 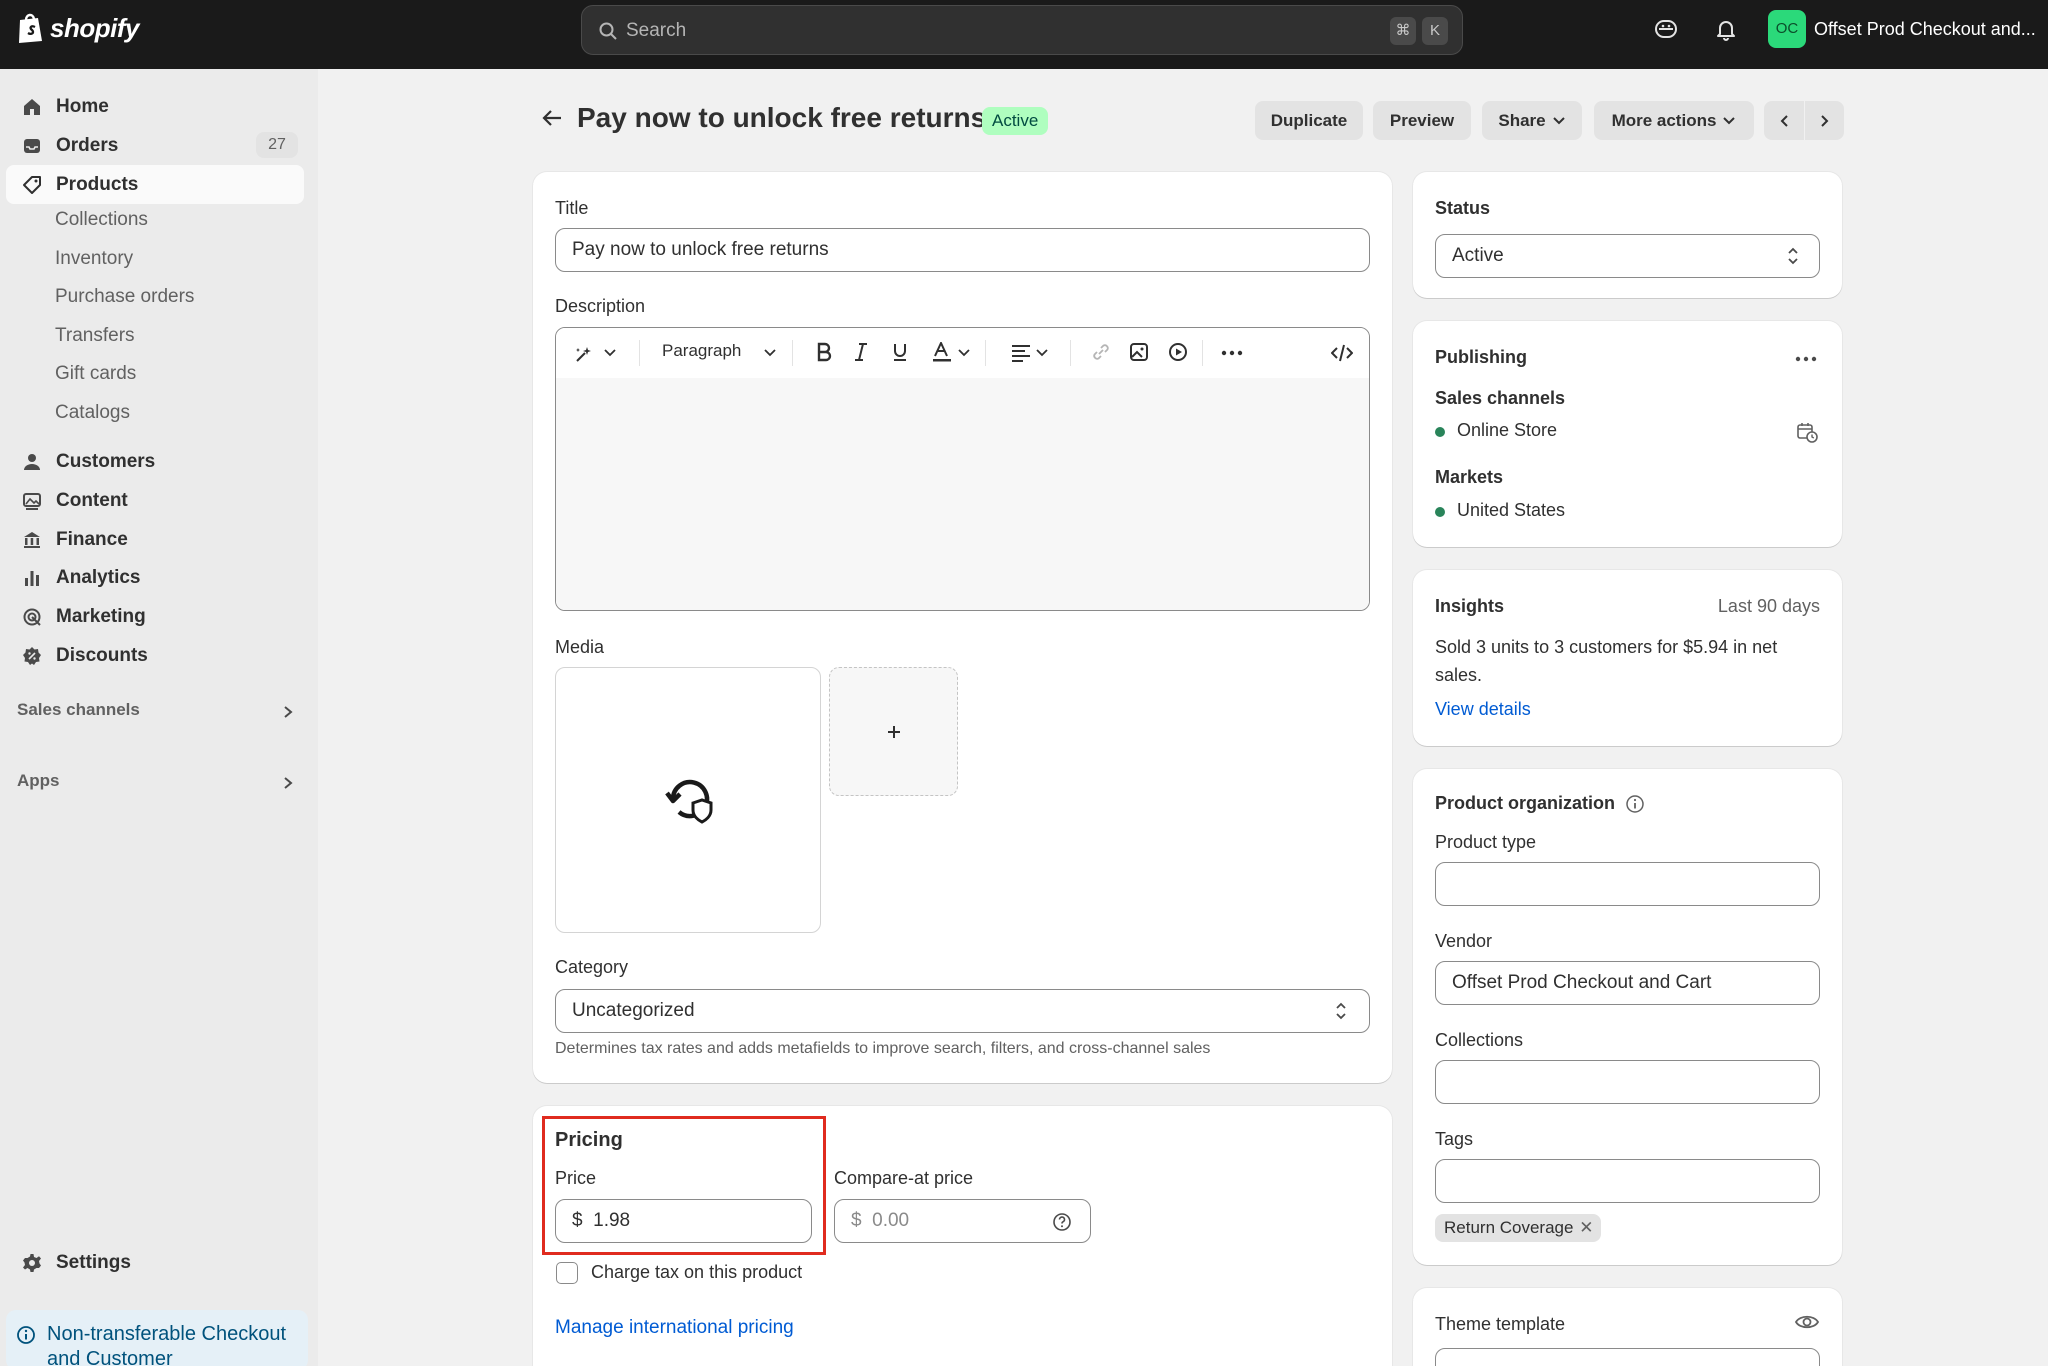 I want to click on return-shield-icon, so click(x=689, y=801).